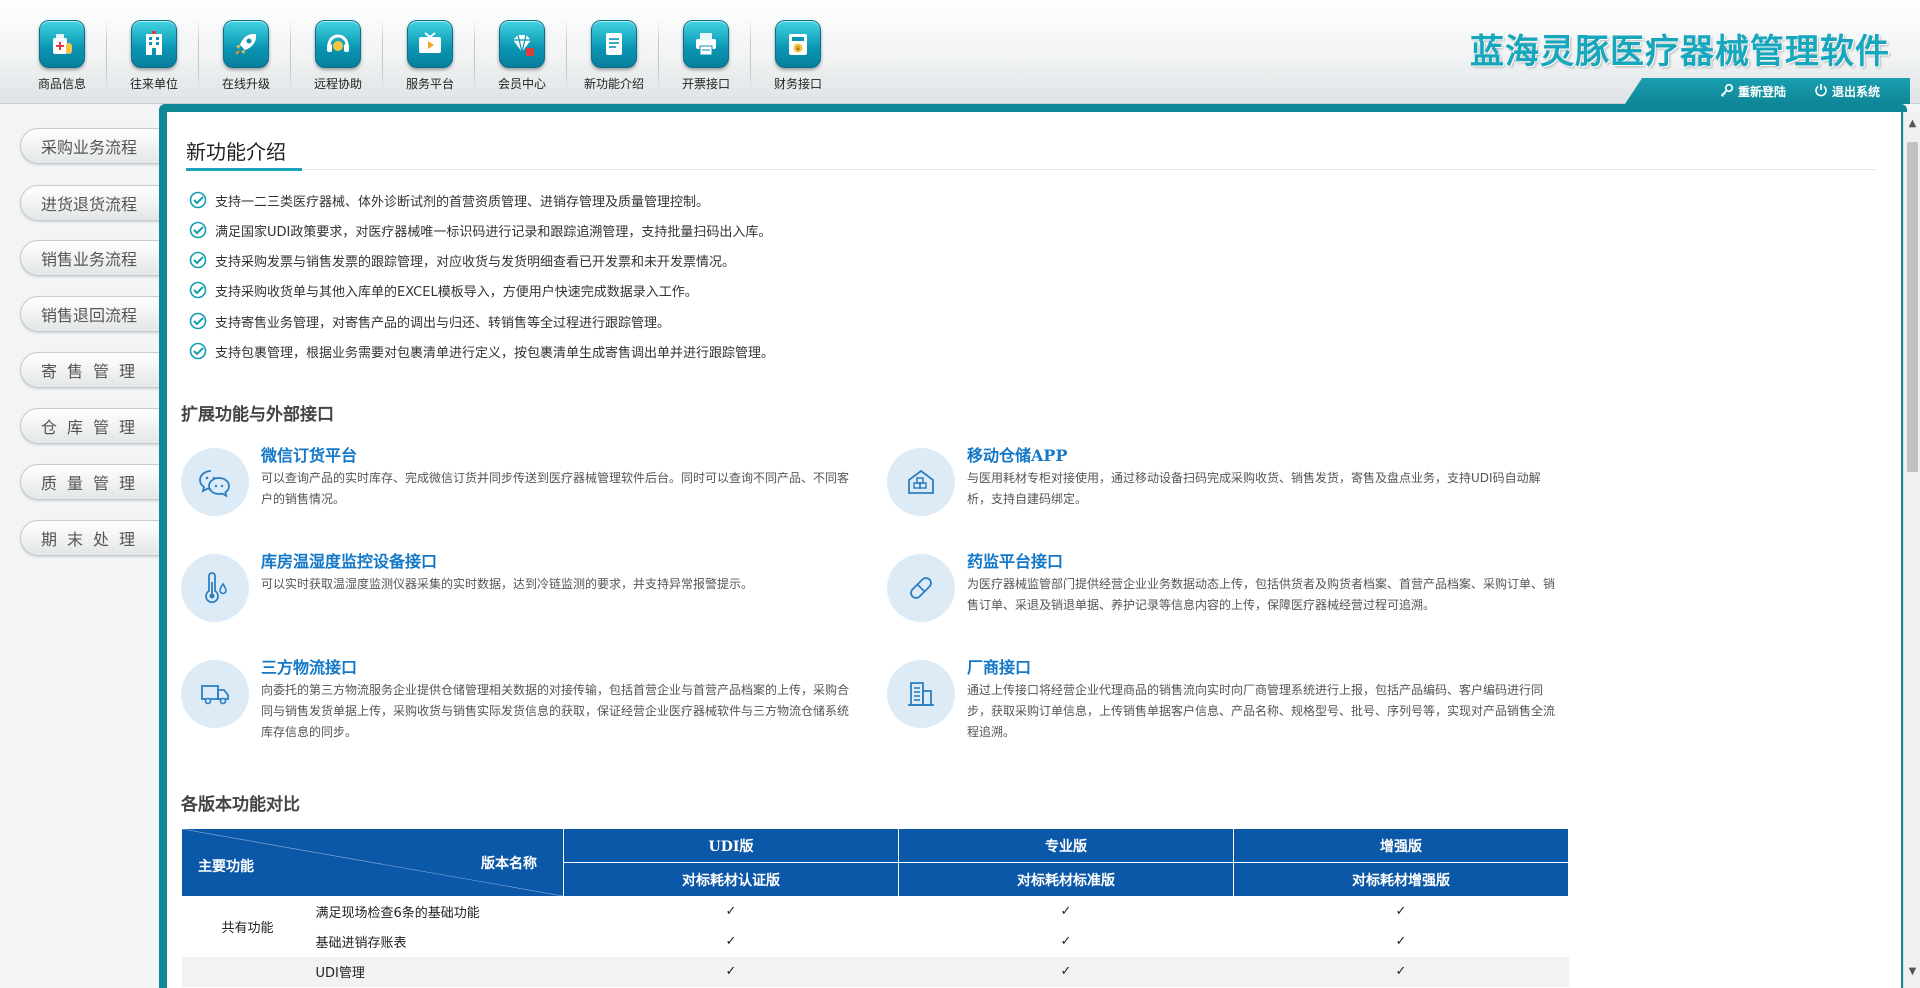 This screenshot has width=1920, height=988. What do you see at coordinates (522, 44) in the screenshot?
I see `diamond-icon` at bounding box center [522, 44].